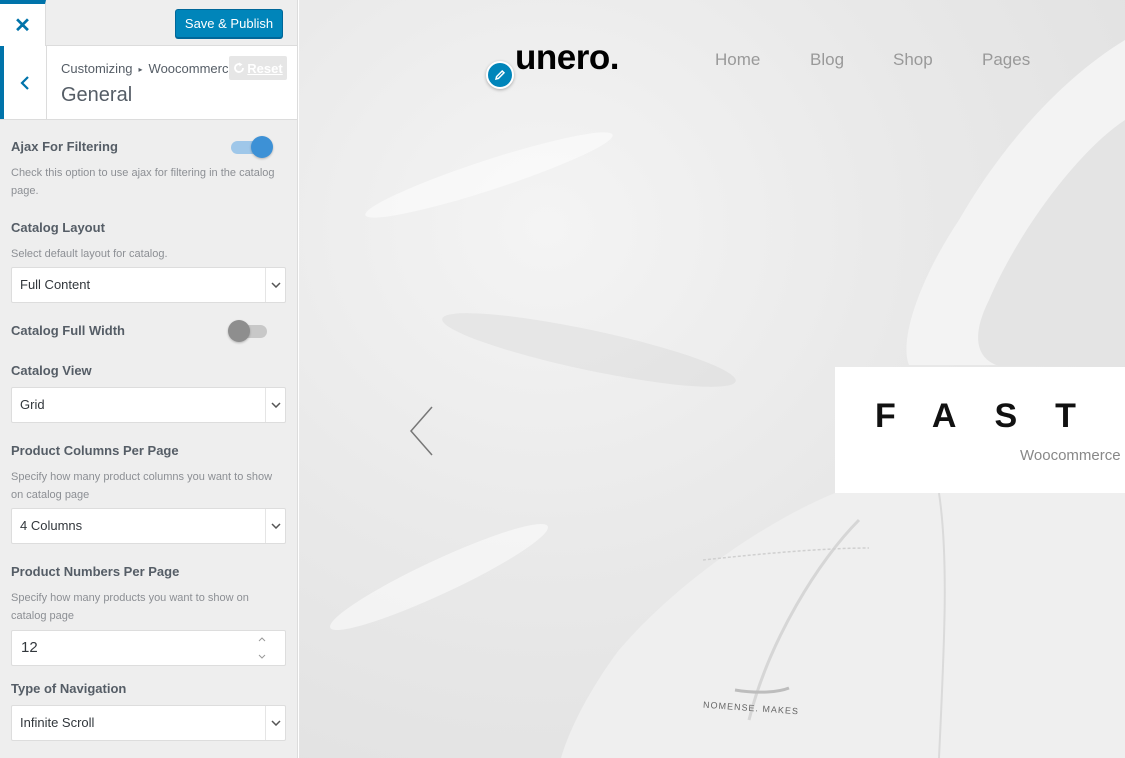 This screenshot has height=758, width=1125. I want to click on chevron-left-icon, so click(24, 82).